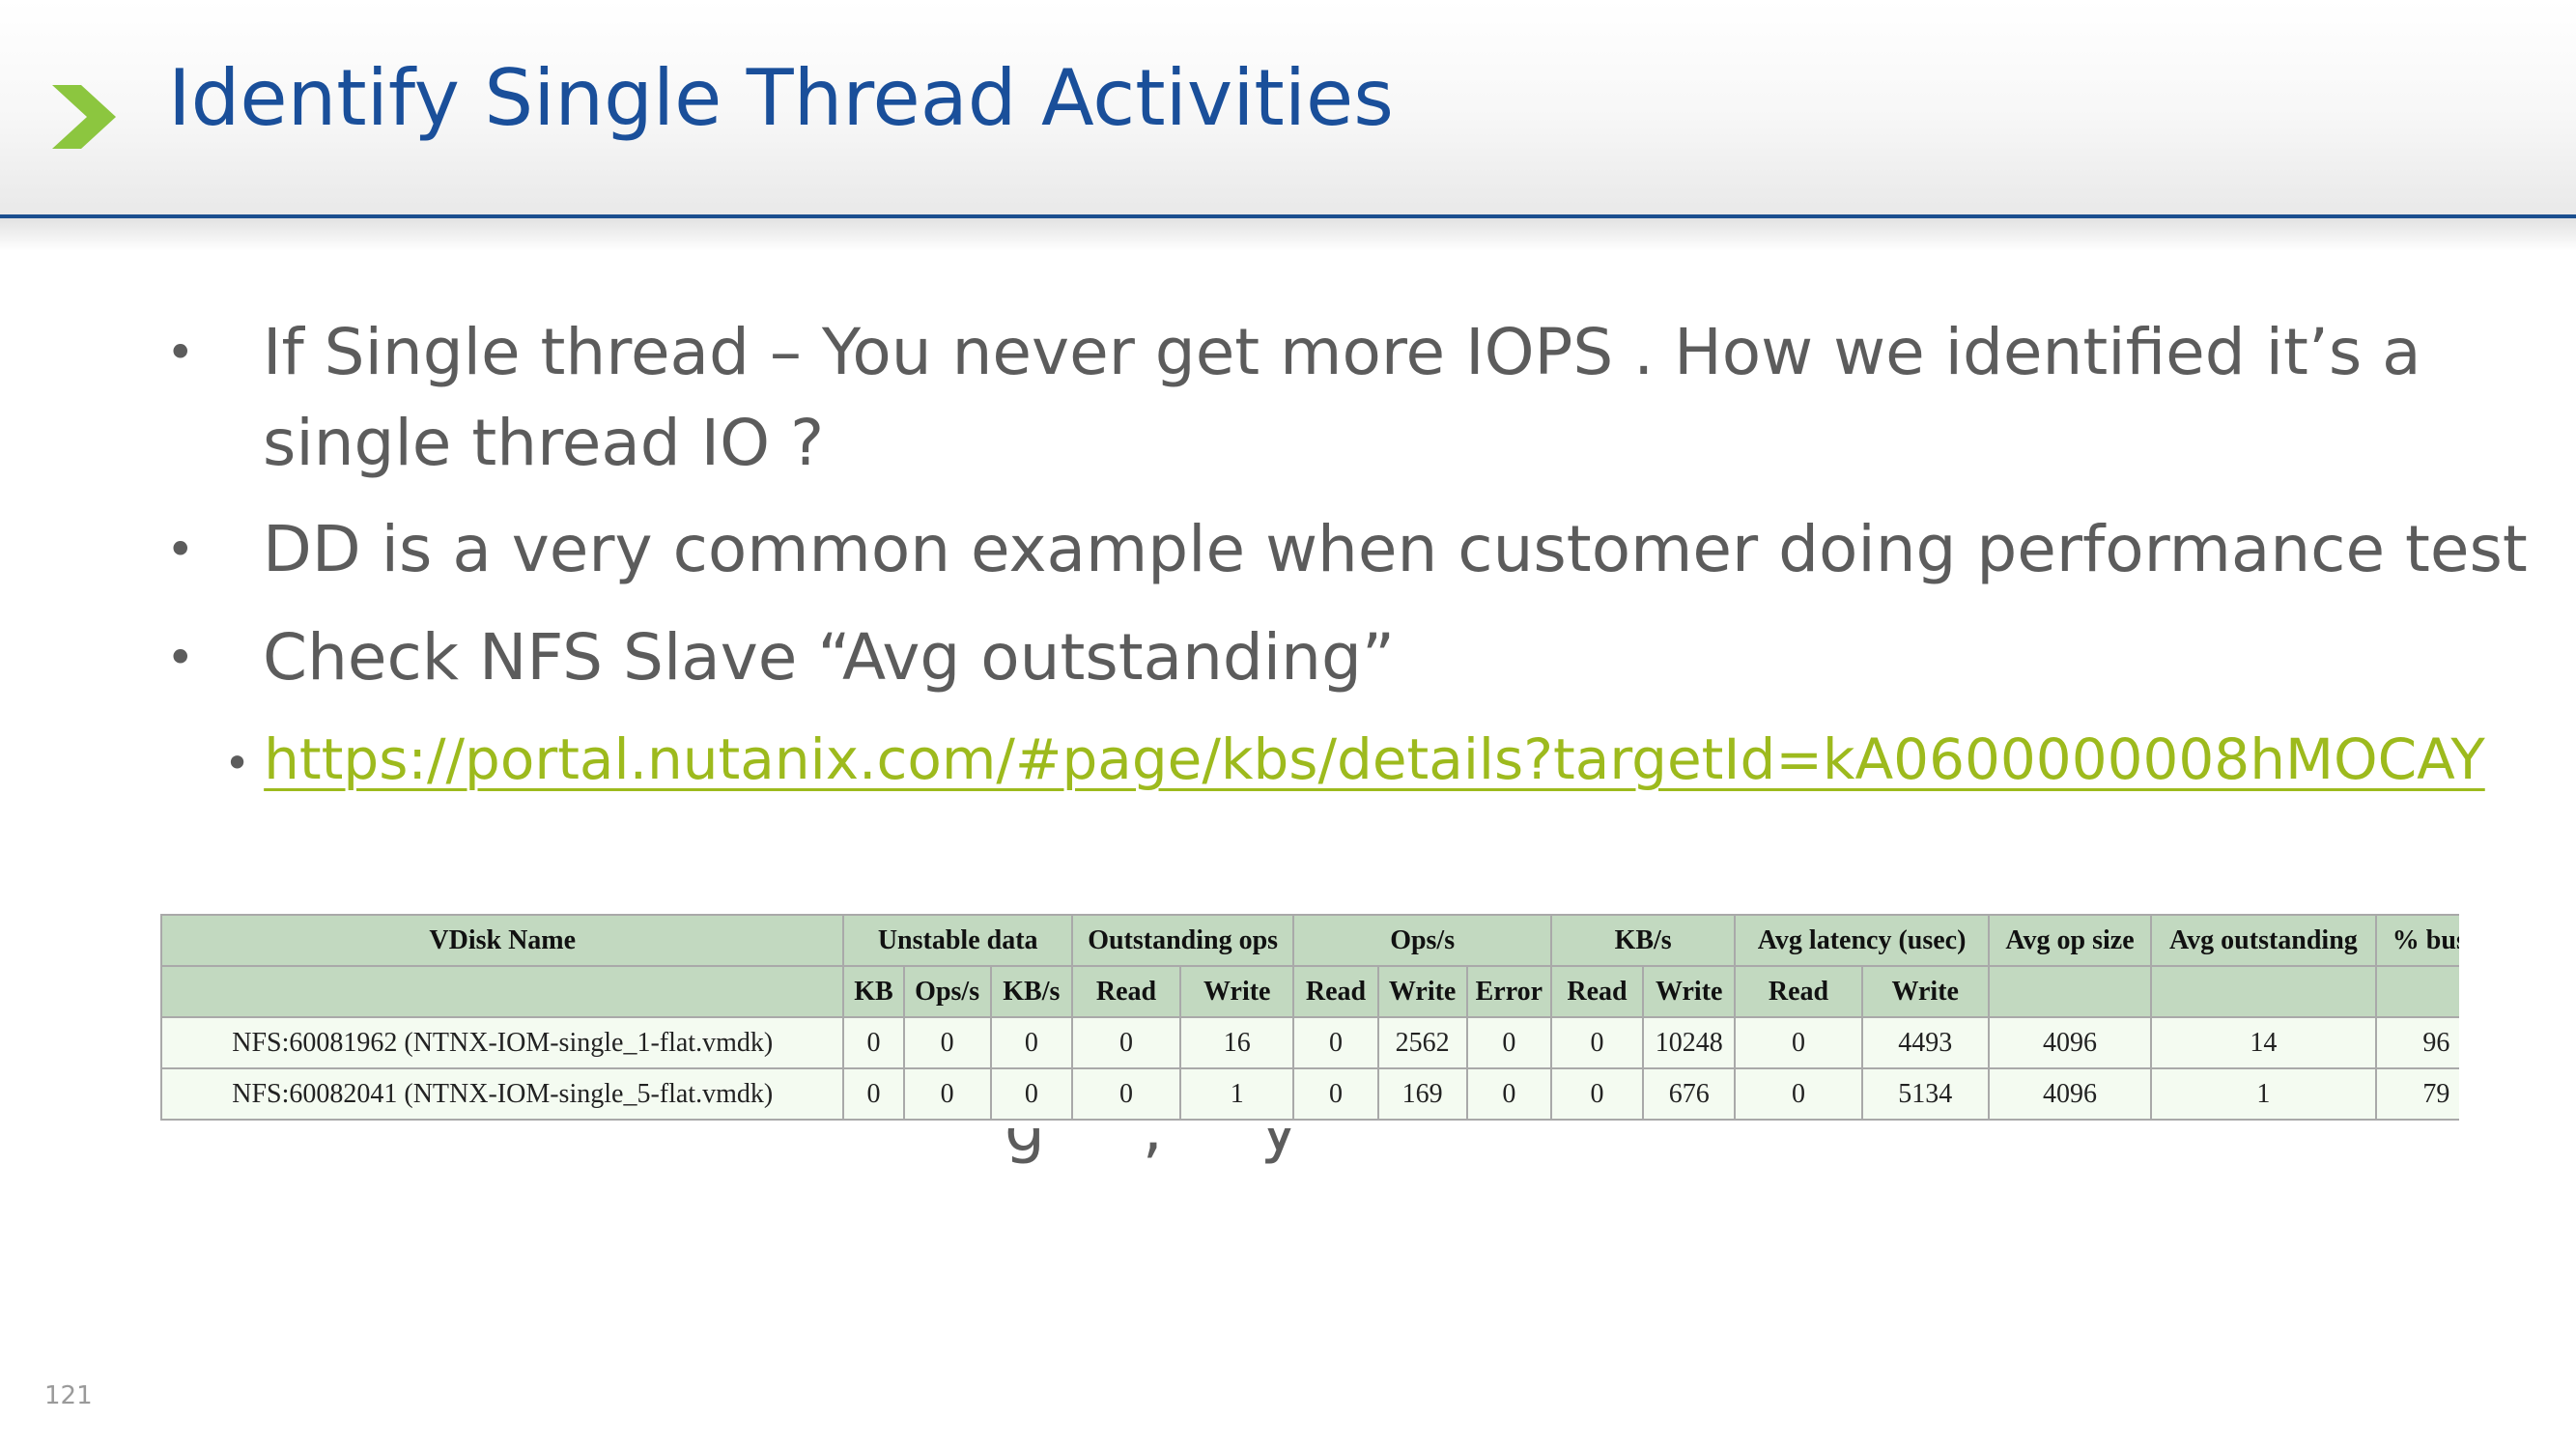 The width and height of the screenshot is (2576, 1449). Describe the element at coordinates (2263, 1042) in the screenshot. I see `avg-outstanding-cell: 14` at that location.